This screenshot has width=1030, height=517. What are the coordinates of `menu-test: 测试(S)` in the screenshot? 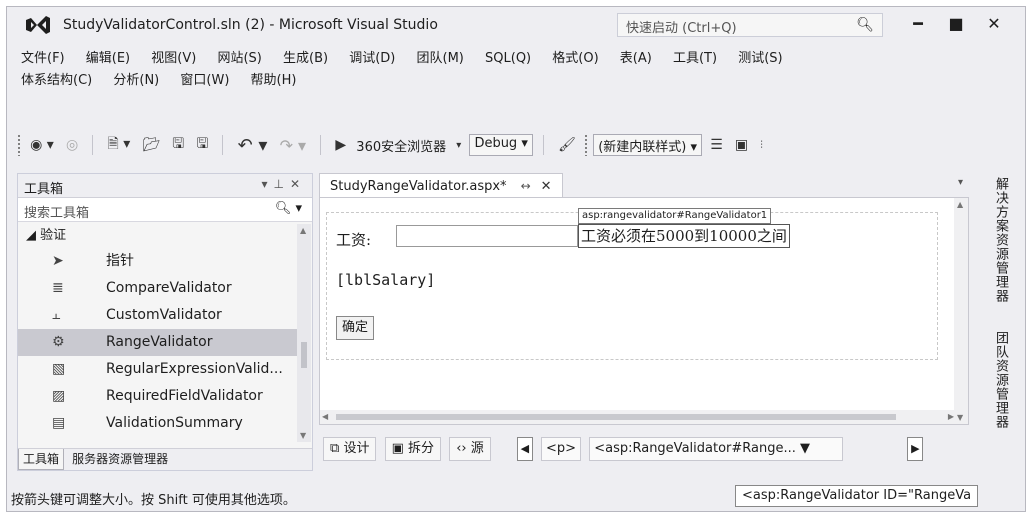 It's located at (760, 56).